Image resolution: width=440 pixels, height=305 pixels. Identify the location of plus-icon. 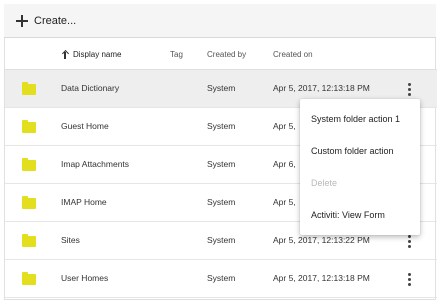
(22, 21).